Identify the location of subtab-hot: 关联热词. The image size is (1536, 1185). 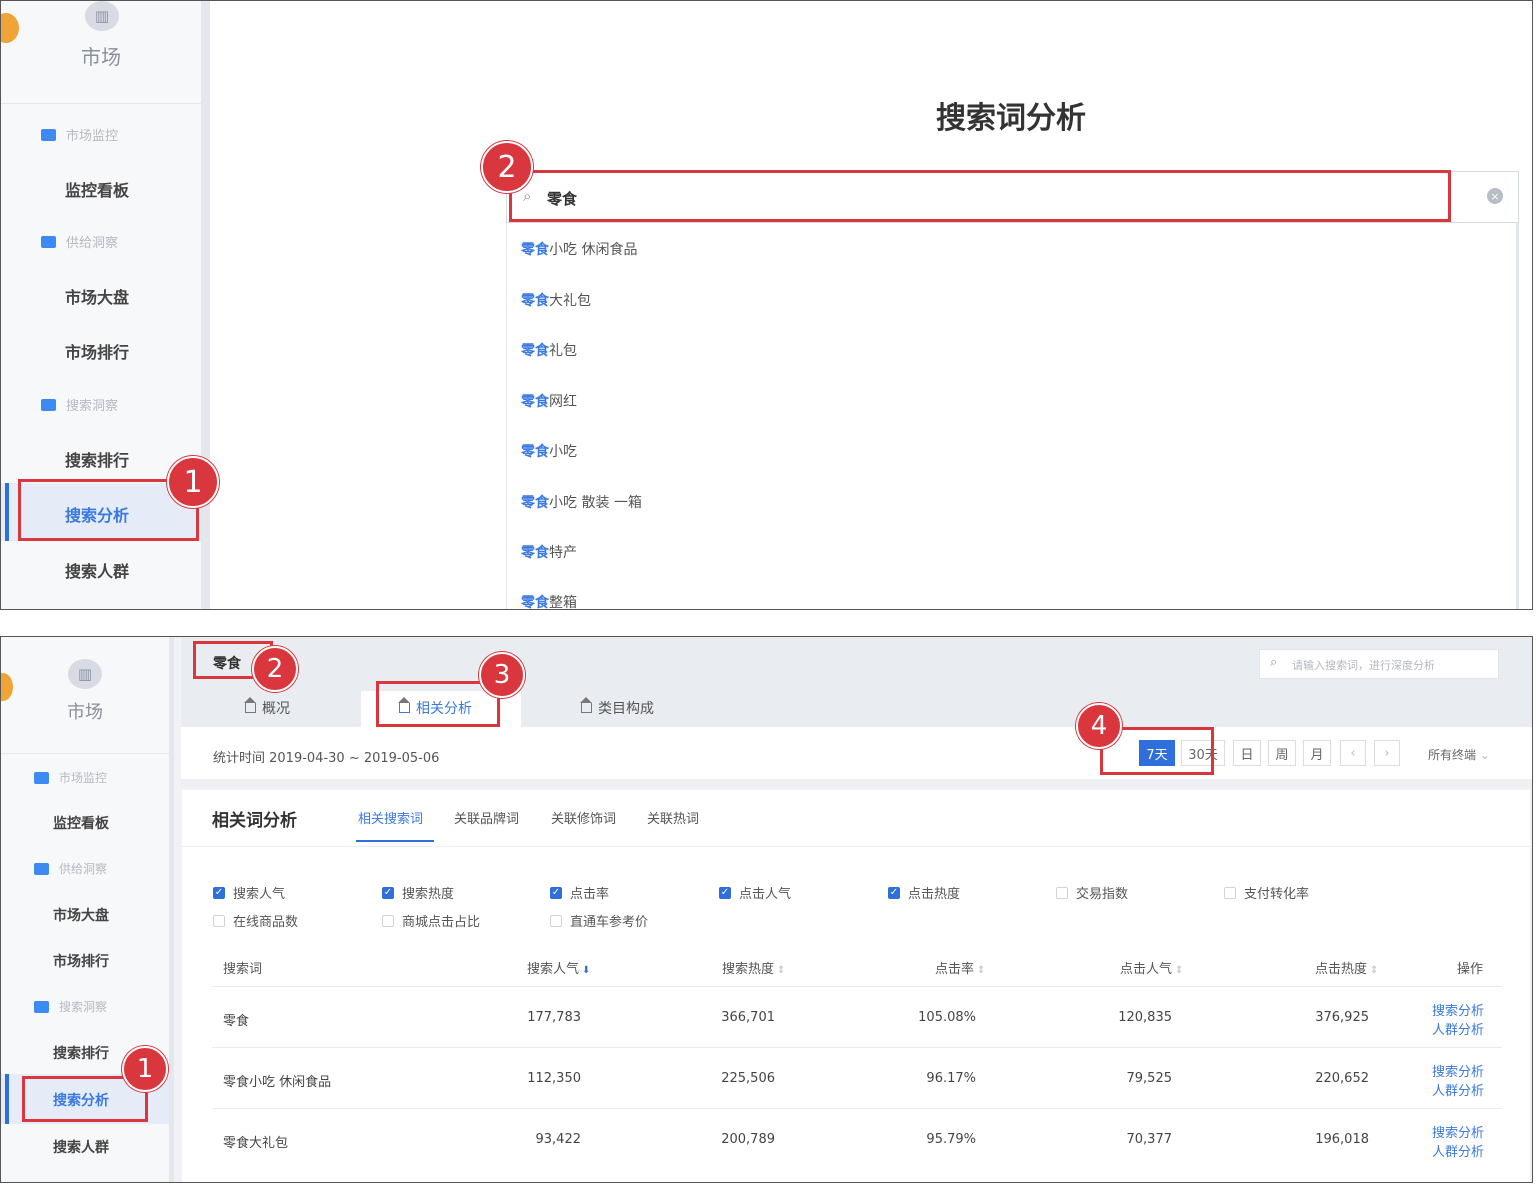
(673, 817).